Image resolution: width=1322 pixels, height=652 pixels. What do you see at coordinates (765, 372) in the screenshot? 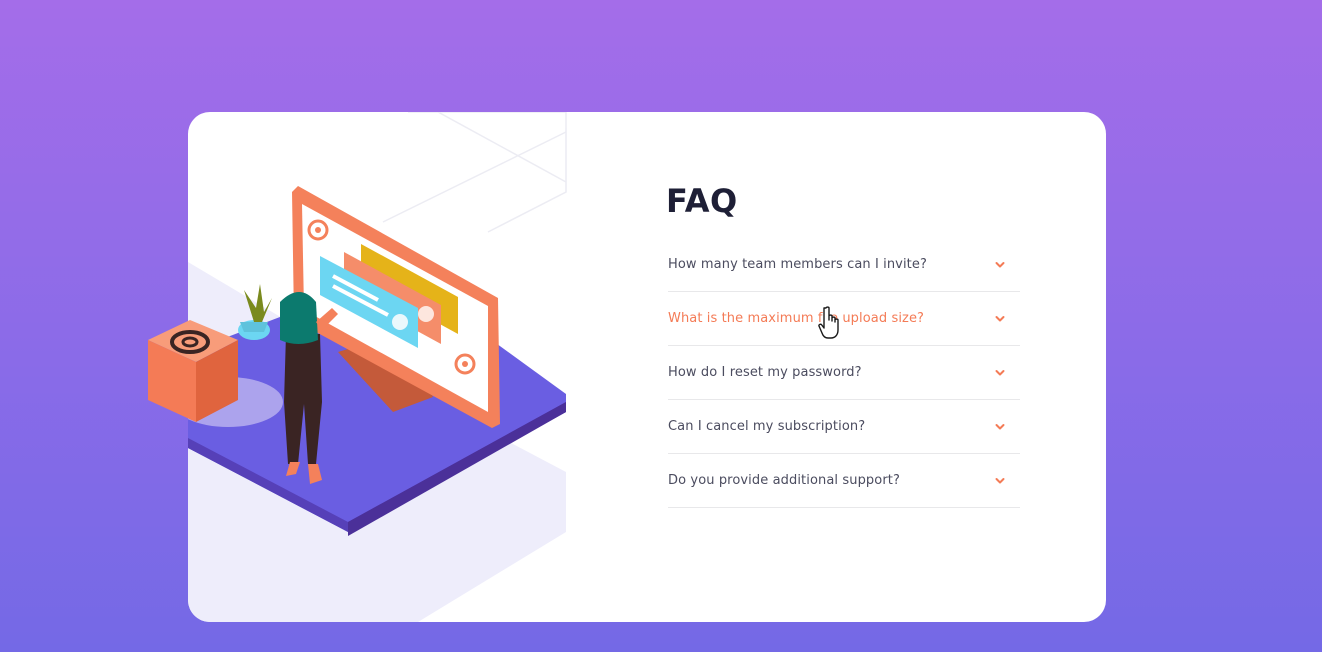
I see `faq-question: How do I reset my password?` at bounding box center [765, 372].